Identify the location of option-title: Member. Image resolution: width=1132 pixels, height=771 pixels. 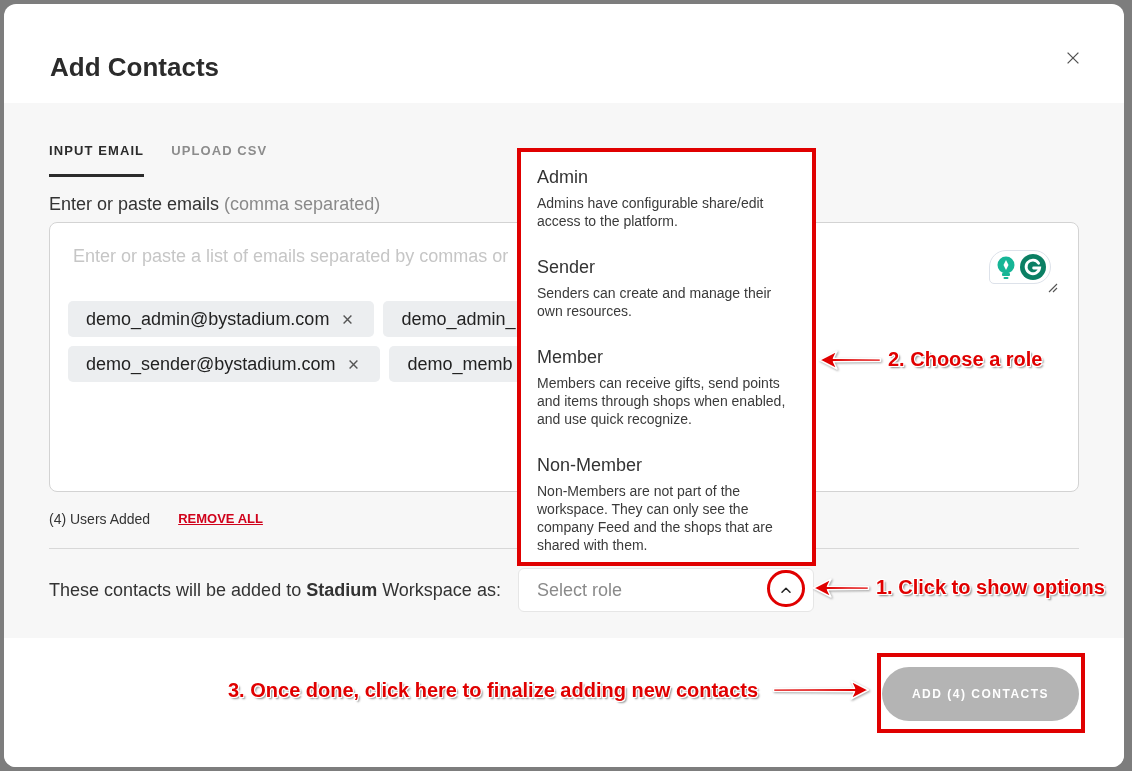
(665, 357).